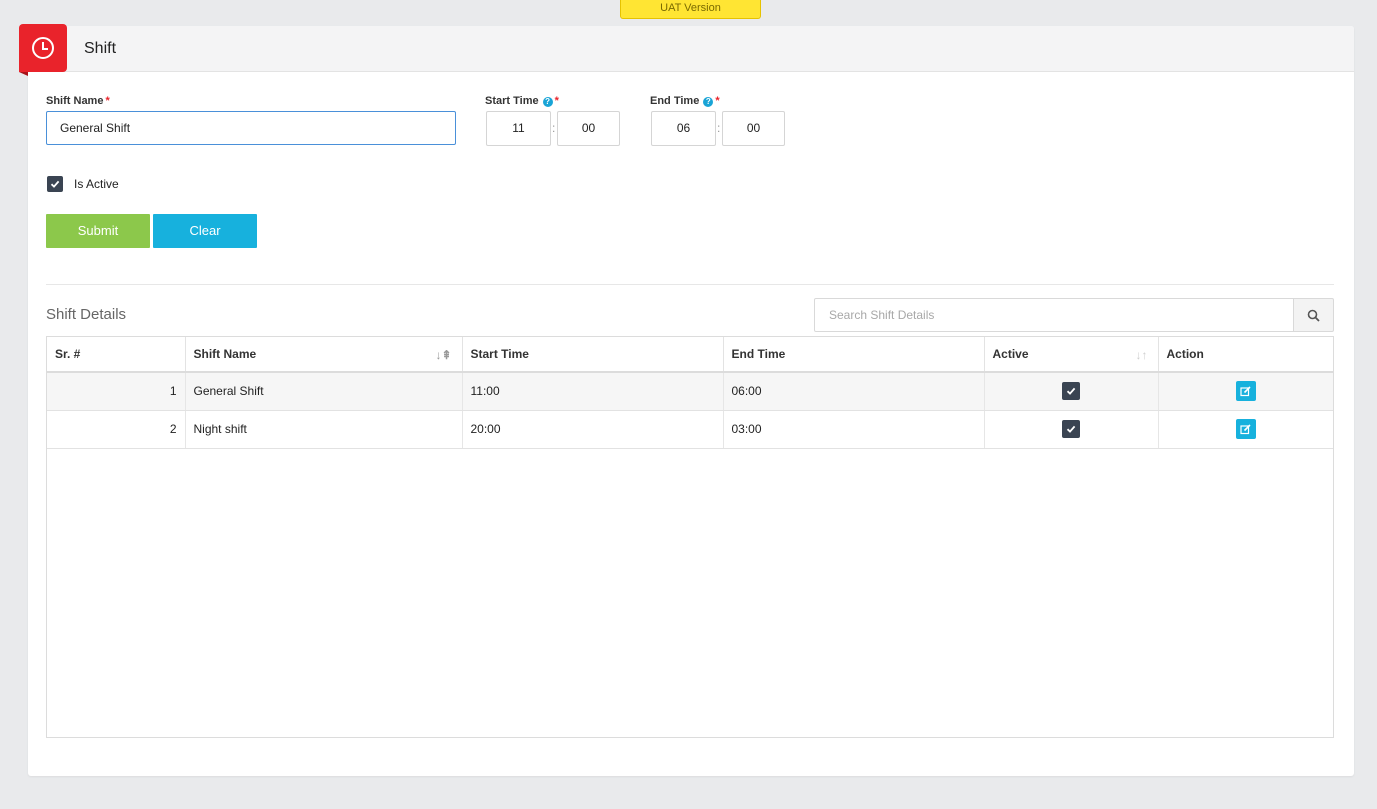 The image size is (1377, 809). What do you see at coordinates (593, 355) in the screenshot?
I see `column-header-start-time: Start Time` at bounding box center [593, 355].